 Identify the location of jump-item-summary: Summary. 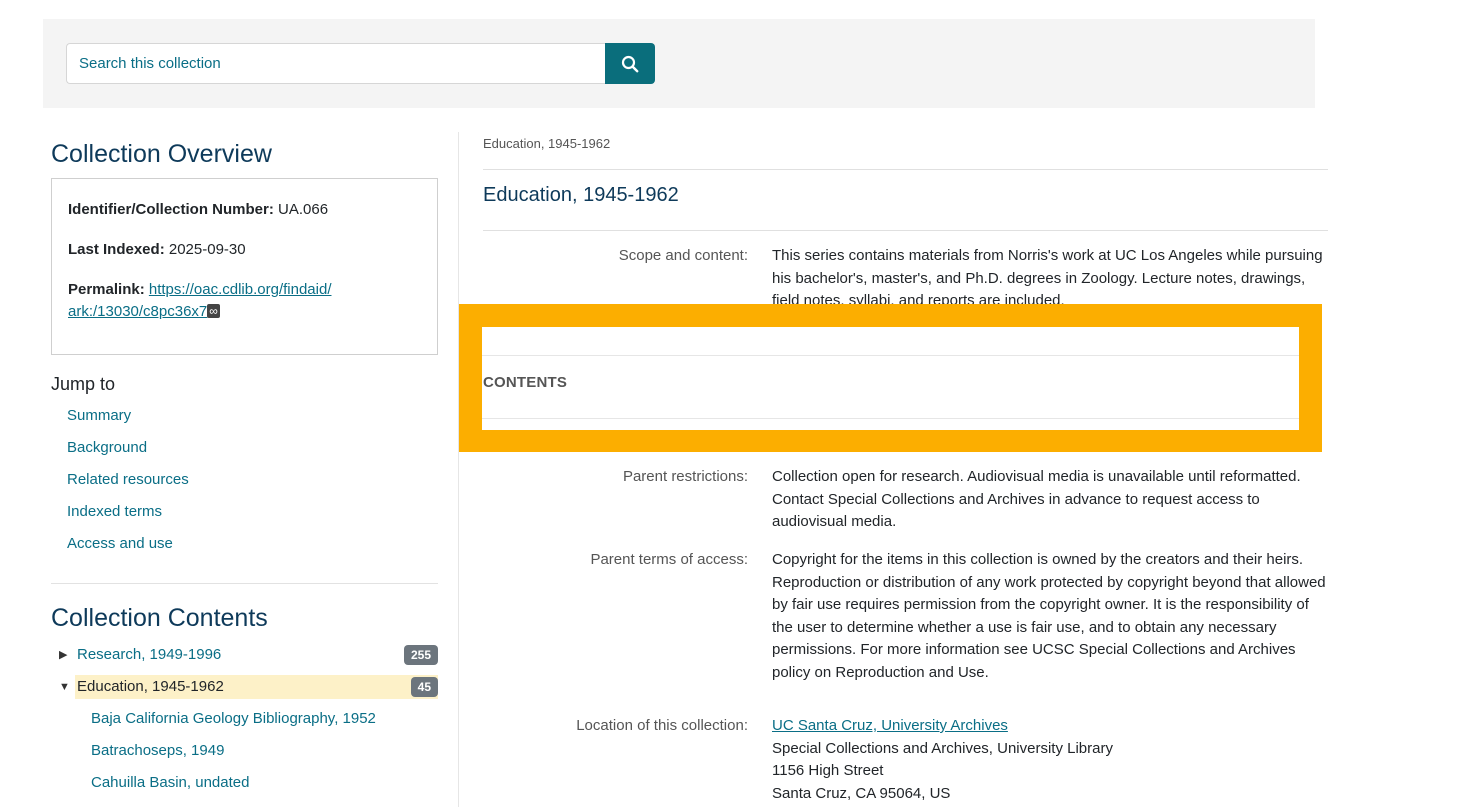
(128, 423).